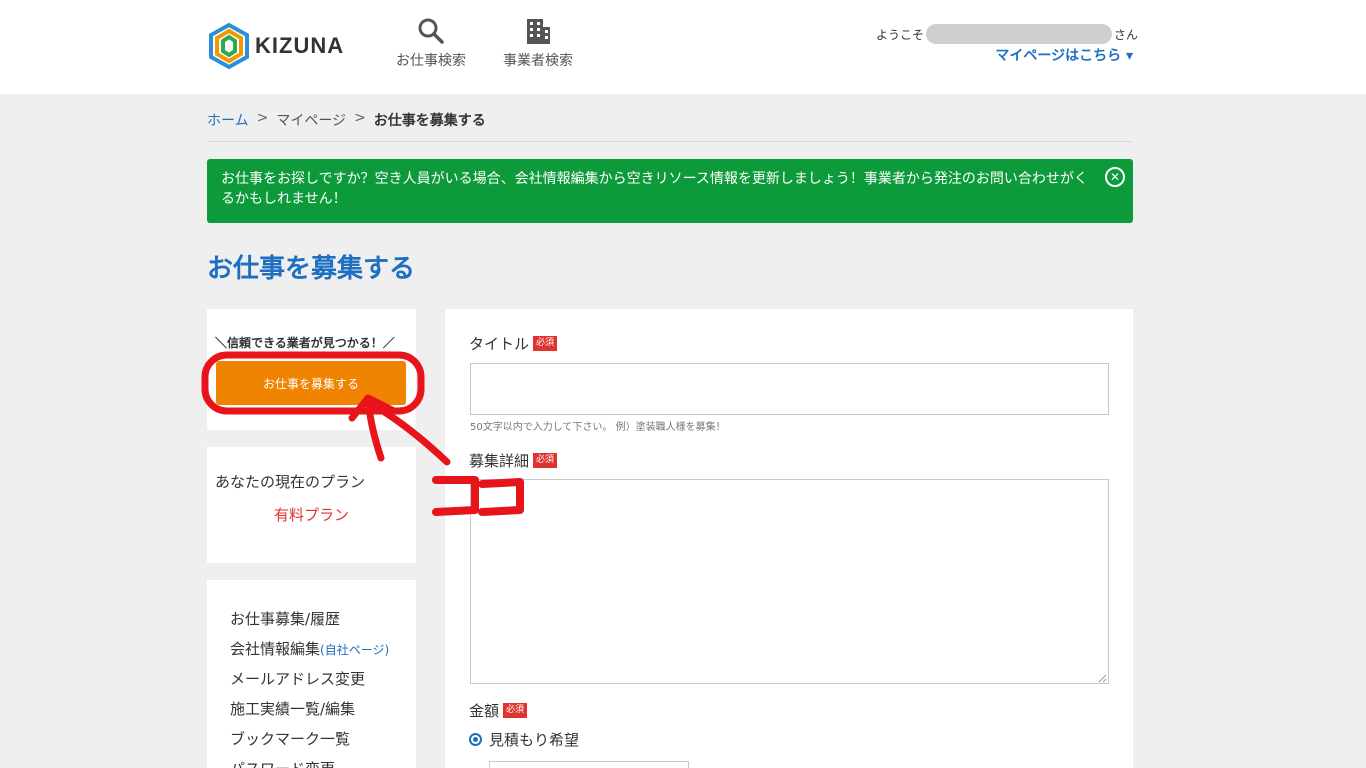 The width and height of the screenshot is (1366, 768). What do you see at coordinates (228, 125) in the screenshot?
I see `breadcrumb-home: ホーム` at bounding box center [228, 125].